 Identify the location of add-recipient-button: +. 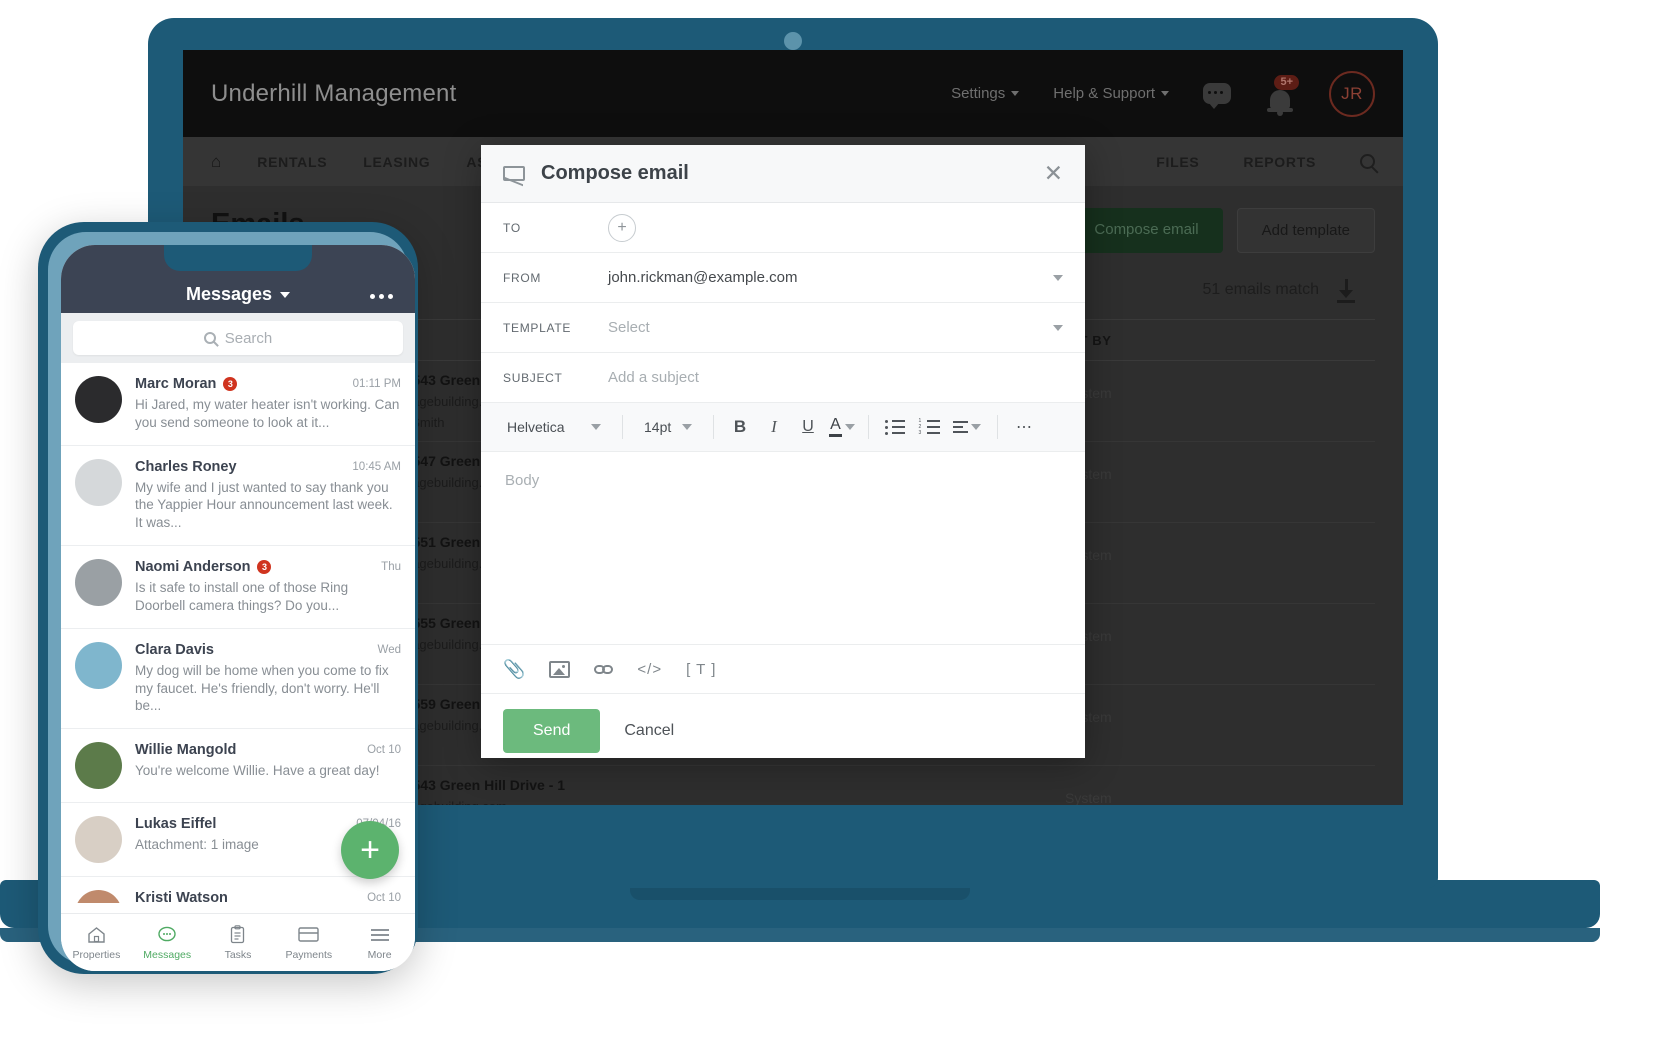
(622, 227).